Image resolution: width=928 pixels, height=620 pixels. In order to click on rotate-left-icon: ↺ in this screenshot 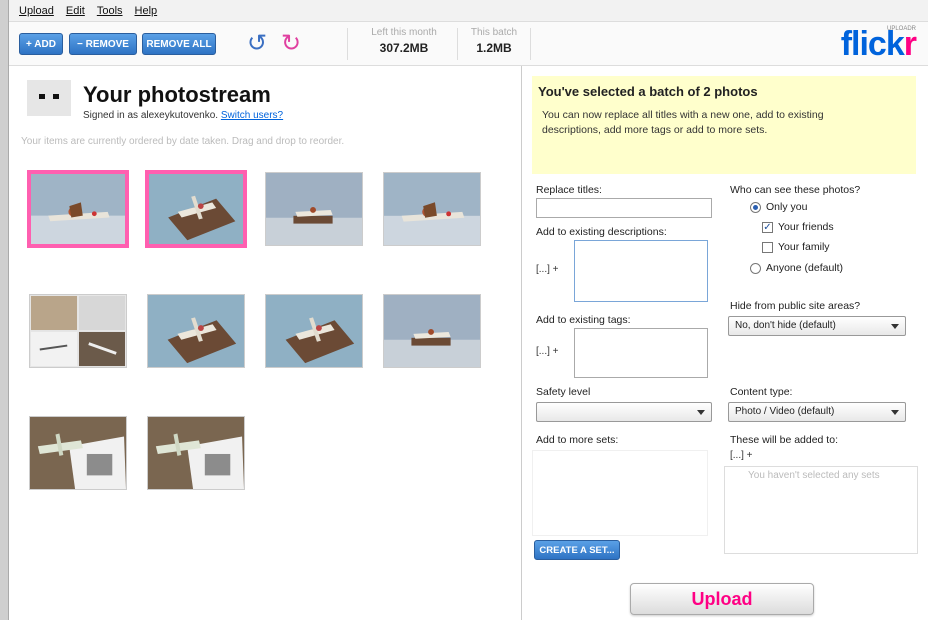, I will do `click(257, 44)`.